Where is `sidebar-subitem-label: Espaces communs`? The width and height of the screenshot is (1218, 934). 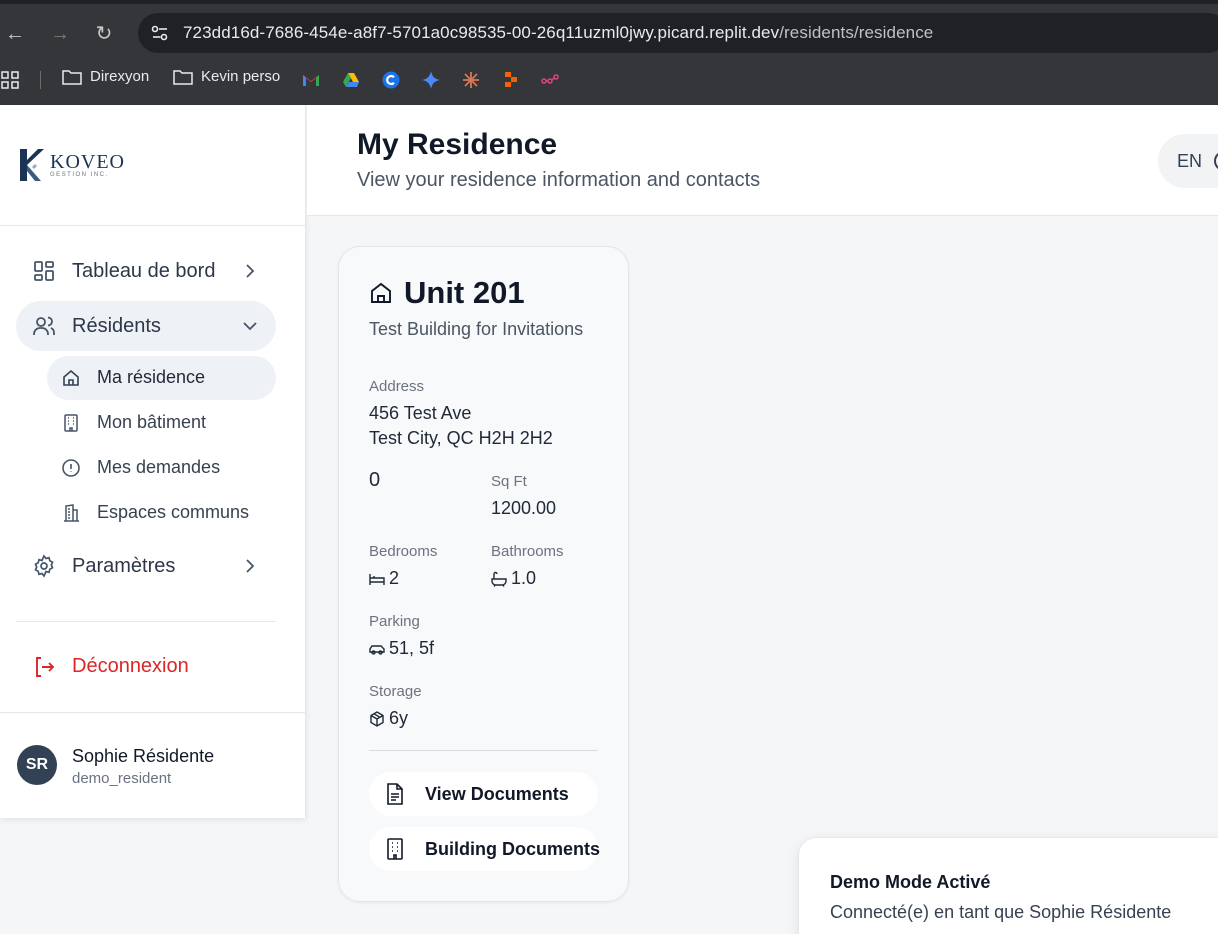 sidebar-subitem-label: Espaces communs is located at coordinates (173, 512).